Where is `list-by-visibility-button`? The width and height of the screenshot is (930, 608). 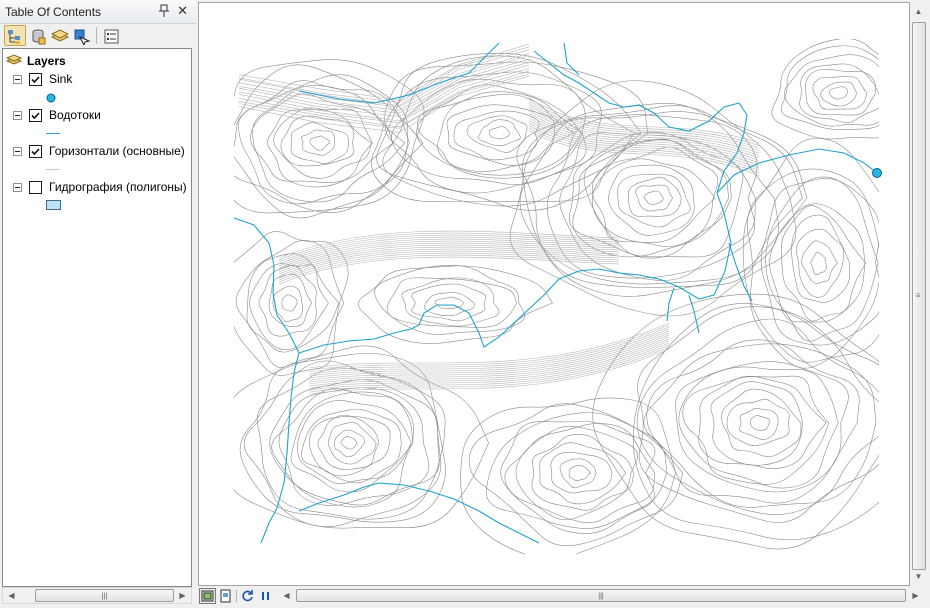 list-by-visibility-button is located at coordinates (59, 35).